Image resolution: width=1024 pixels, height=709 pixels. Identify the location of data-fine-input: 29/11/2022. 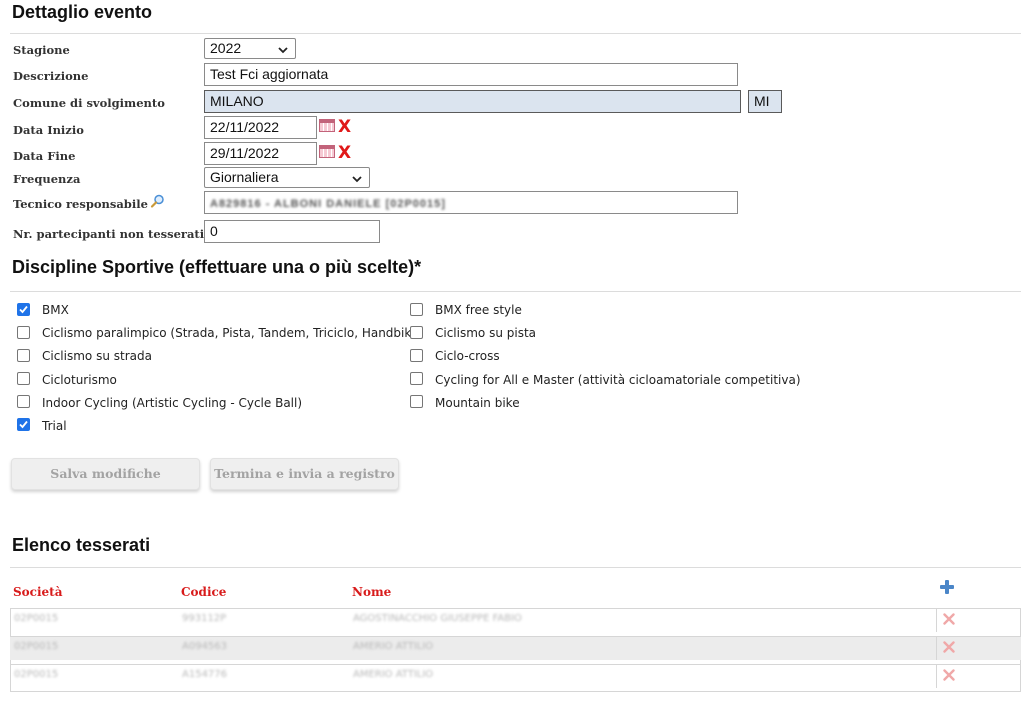
(260, 153).